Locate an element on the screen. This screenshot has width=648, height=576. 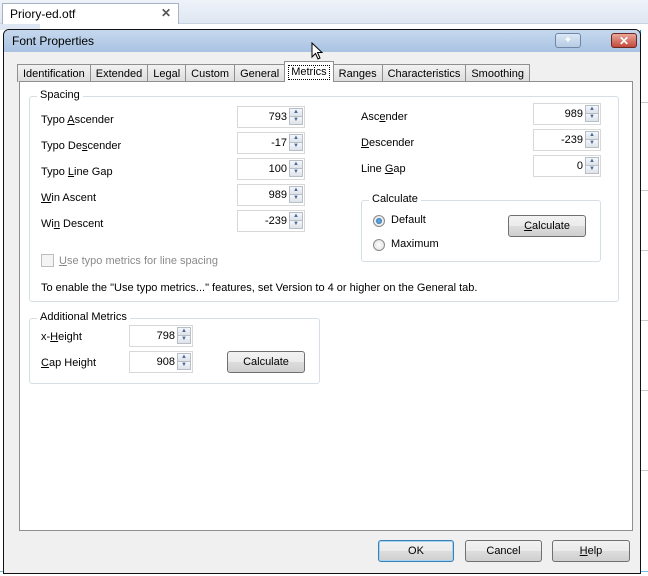
x-height-spinner: 798 ▲ ▼ is located at coordinates (161, 336).